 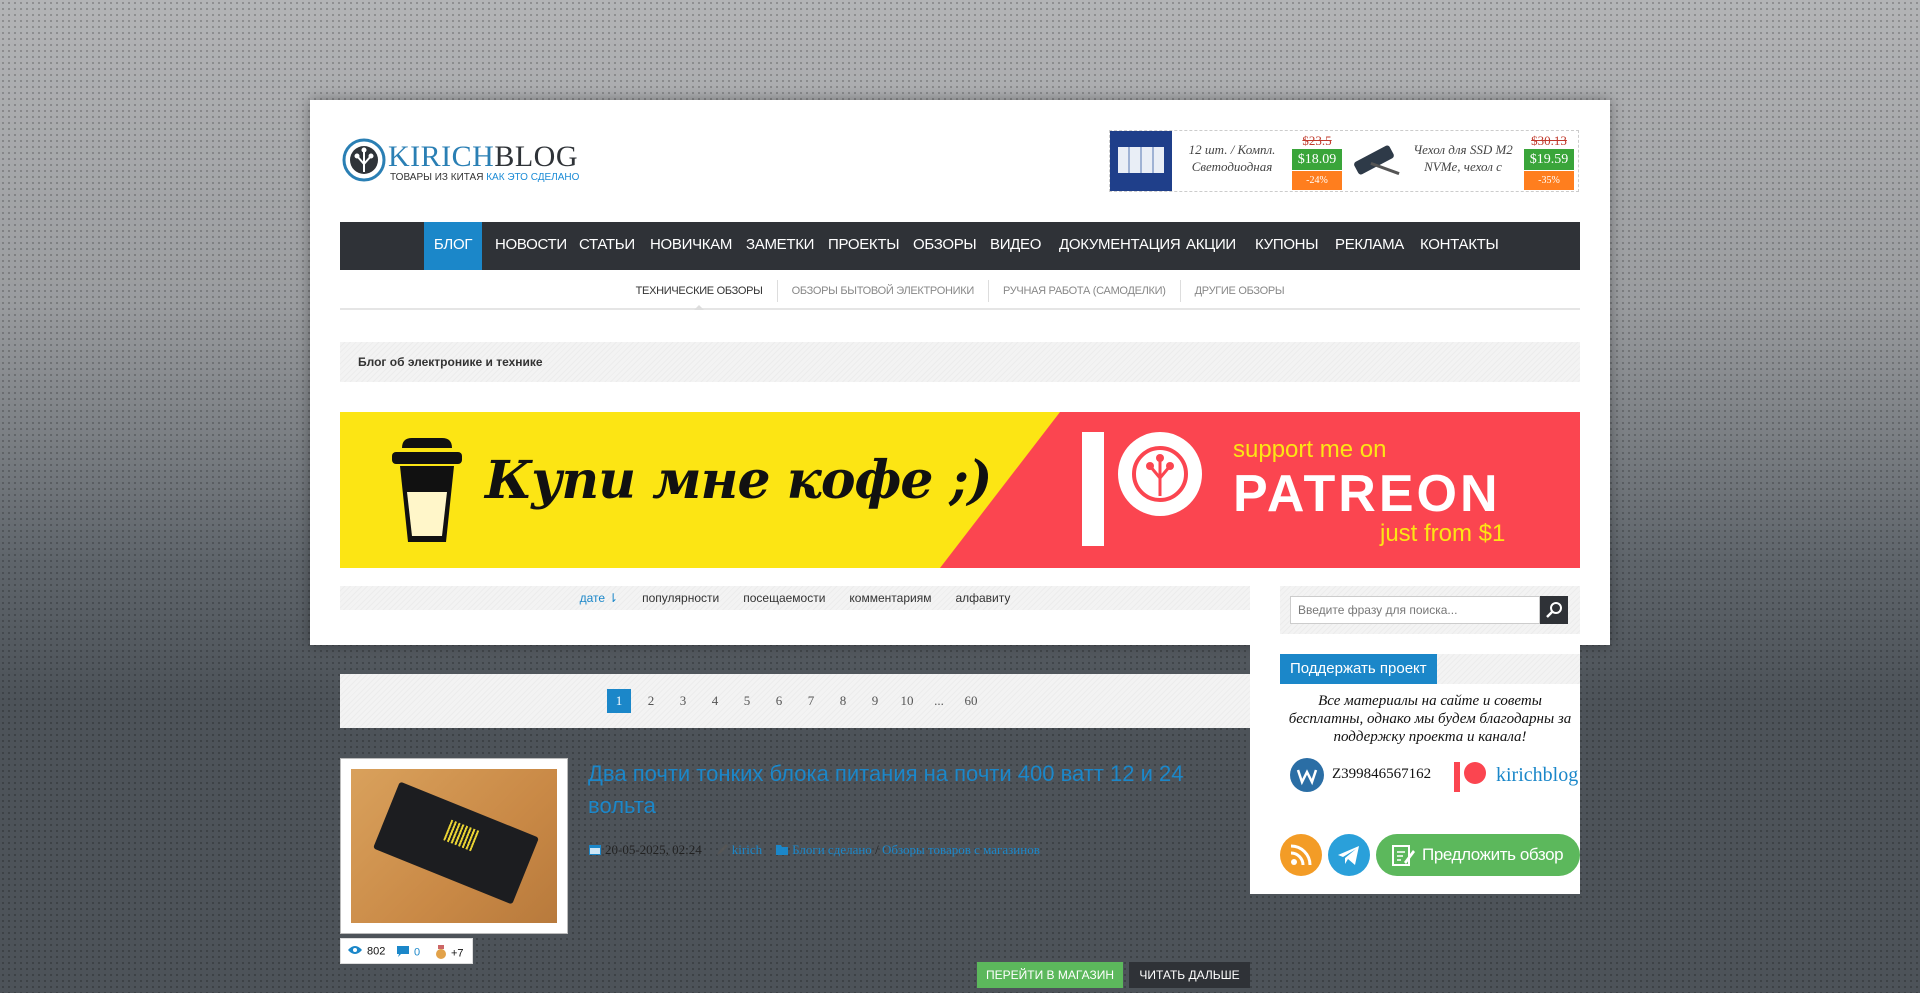 What do you see at coordinates (619, 701) in the screenshot?
I see `page-link: 1` at bounding box center [619, 701].